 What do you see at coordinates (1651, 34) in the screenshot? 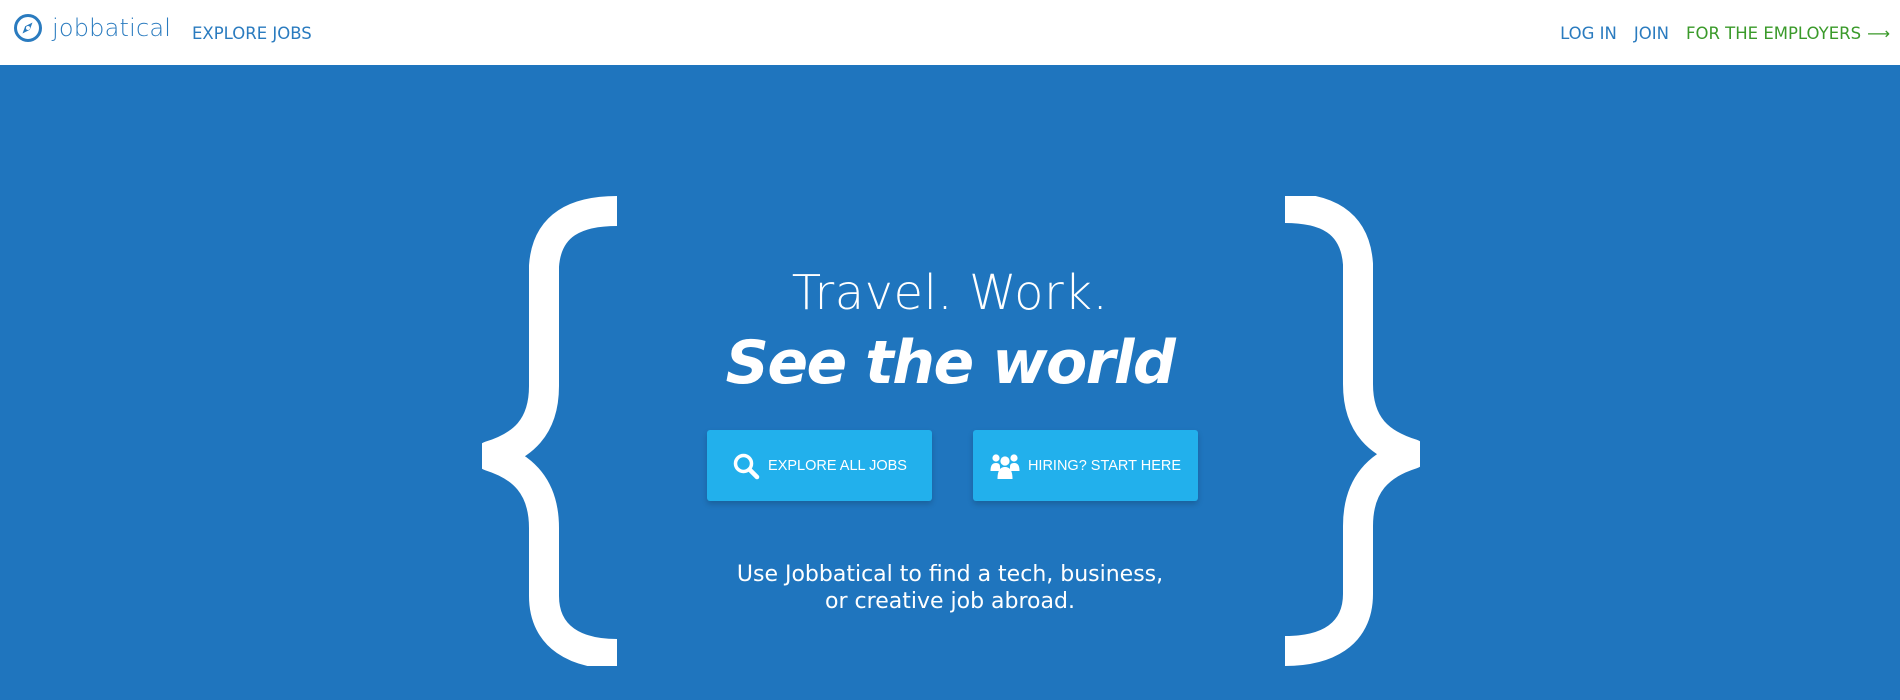
I see `nav-join-link: JOIN` at bounding box center [1651, 34].